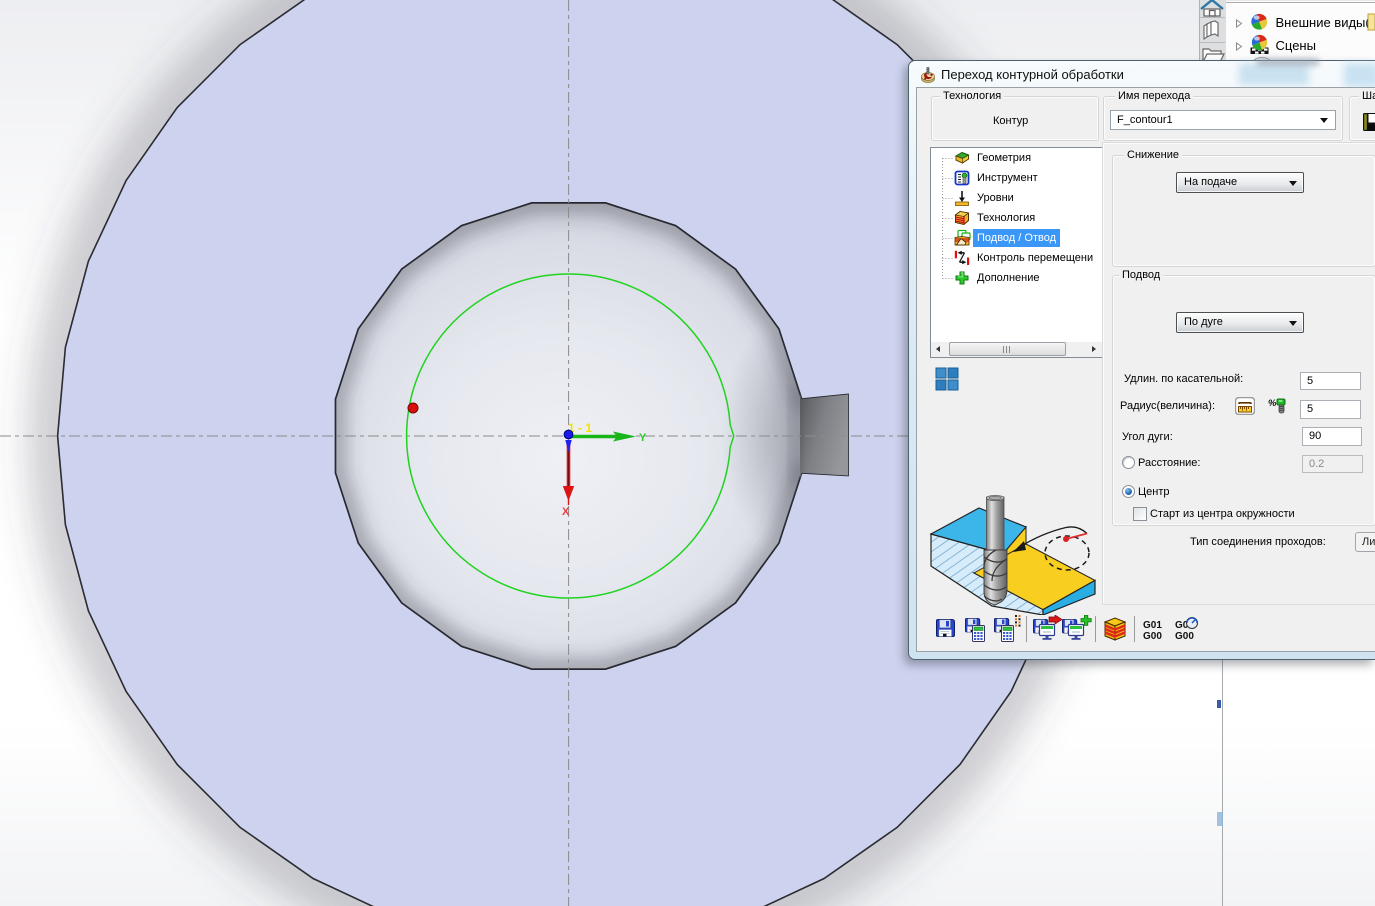  I want to click on svg-text: Сцены, so click(1296, 45).